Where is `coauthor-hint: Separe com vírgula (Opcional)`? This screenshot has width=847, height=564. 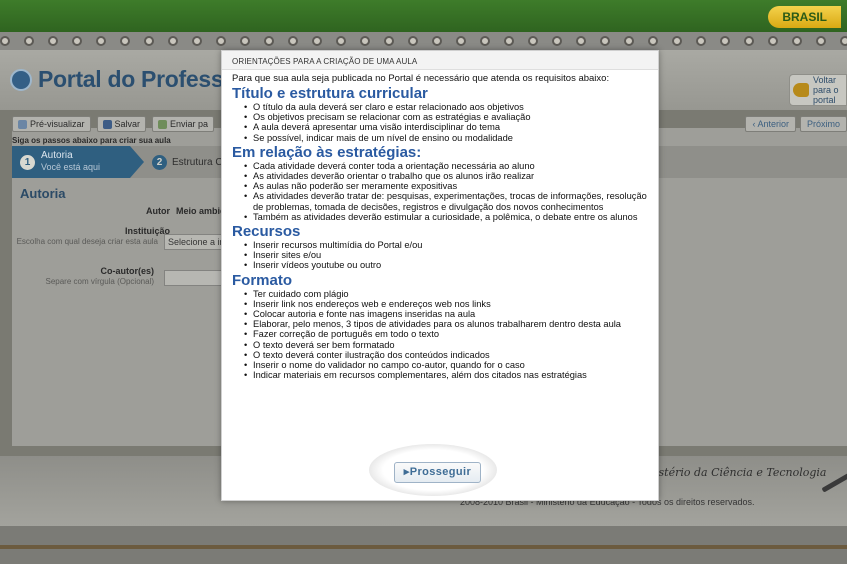
coauthor-hint: Separe com vírgula (Opcional) is located at coordinates (100, 281).